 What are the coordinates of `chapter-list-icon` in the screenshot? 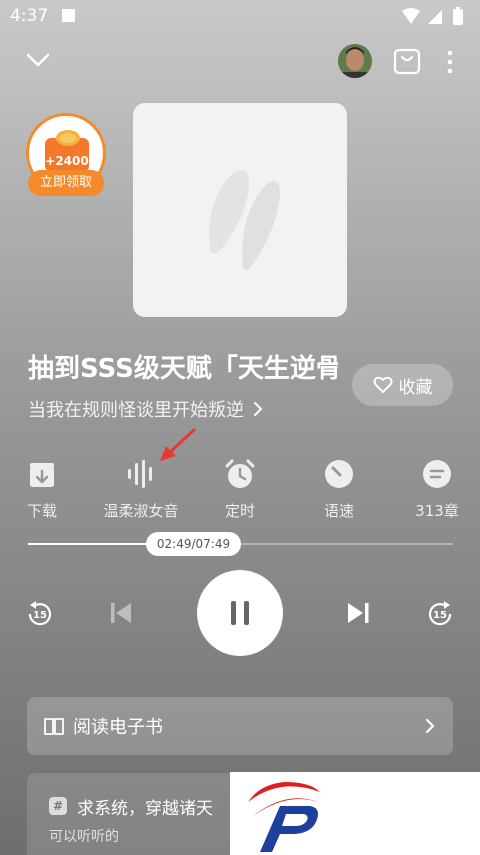 It's located at (437, 474).